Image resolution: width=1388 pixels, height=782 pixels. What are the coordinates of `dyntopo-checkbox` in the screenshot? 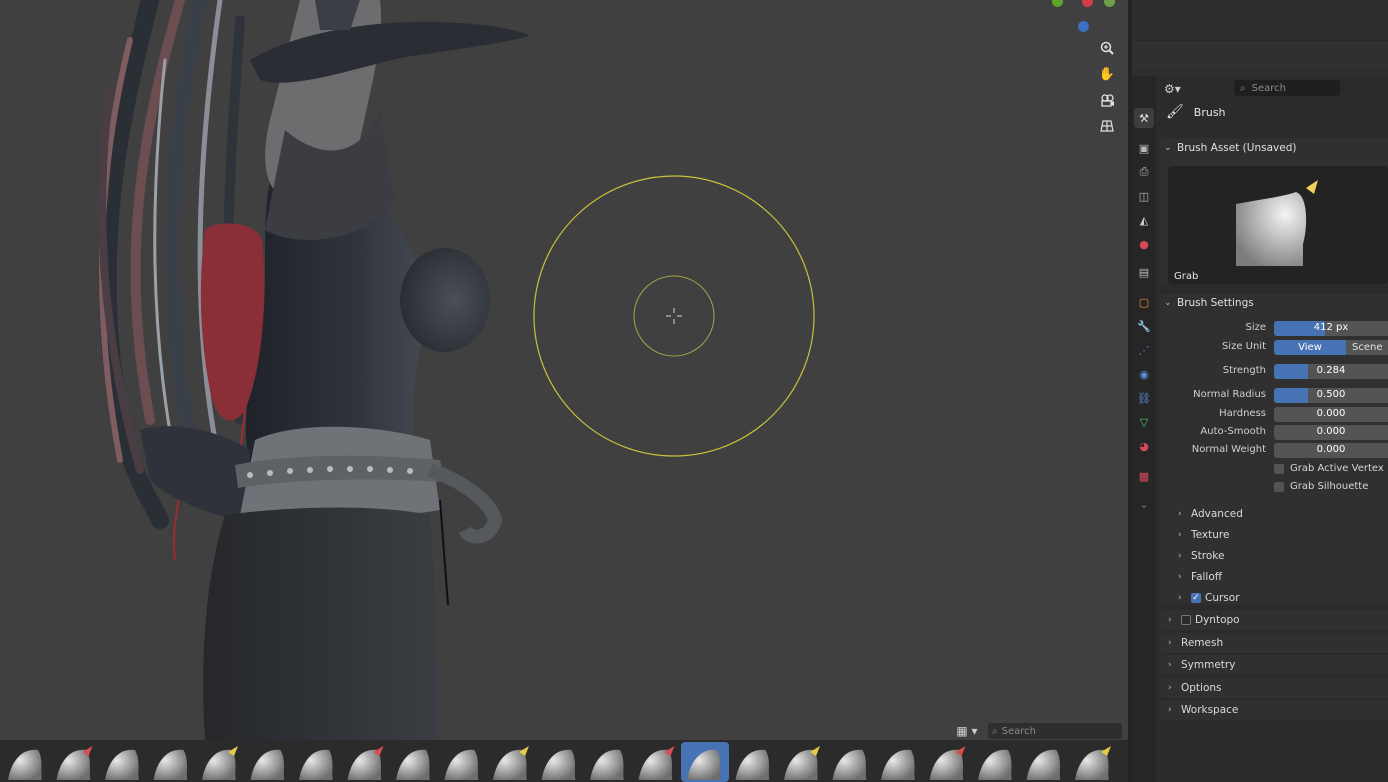 It's located at (1186, 620).